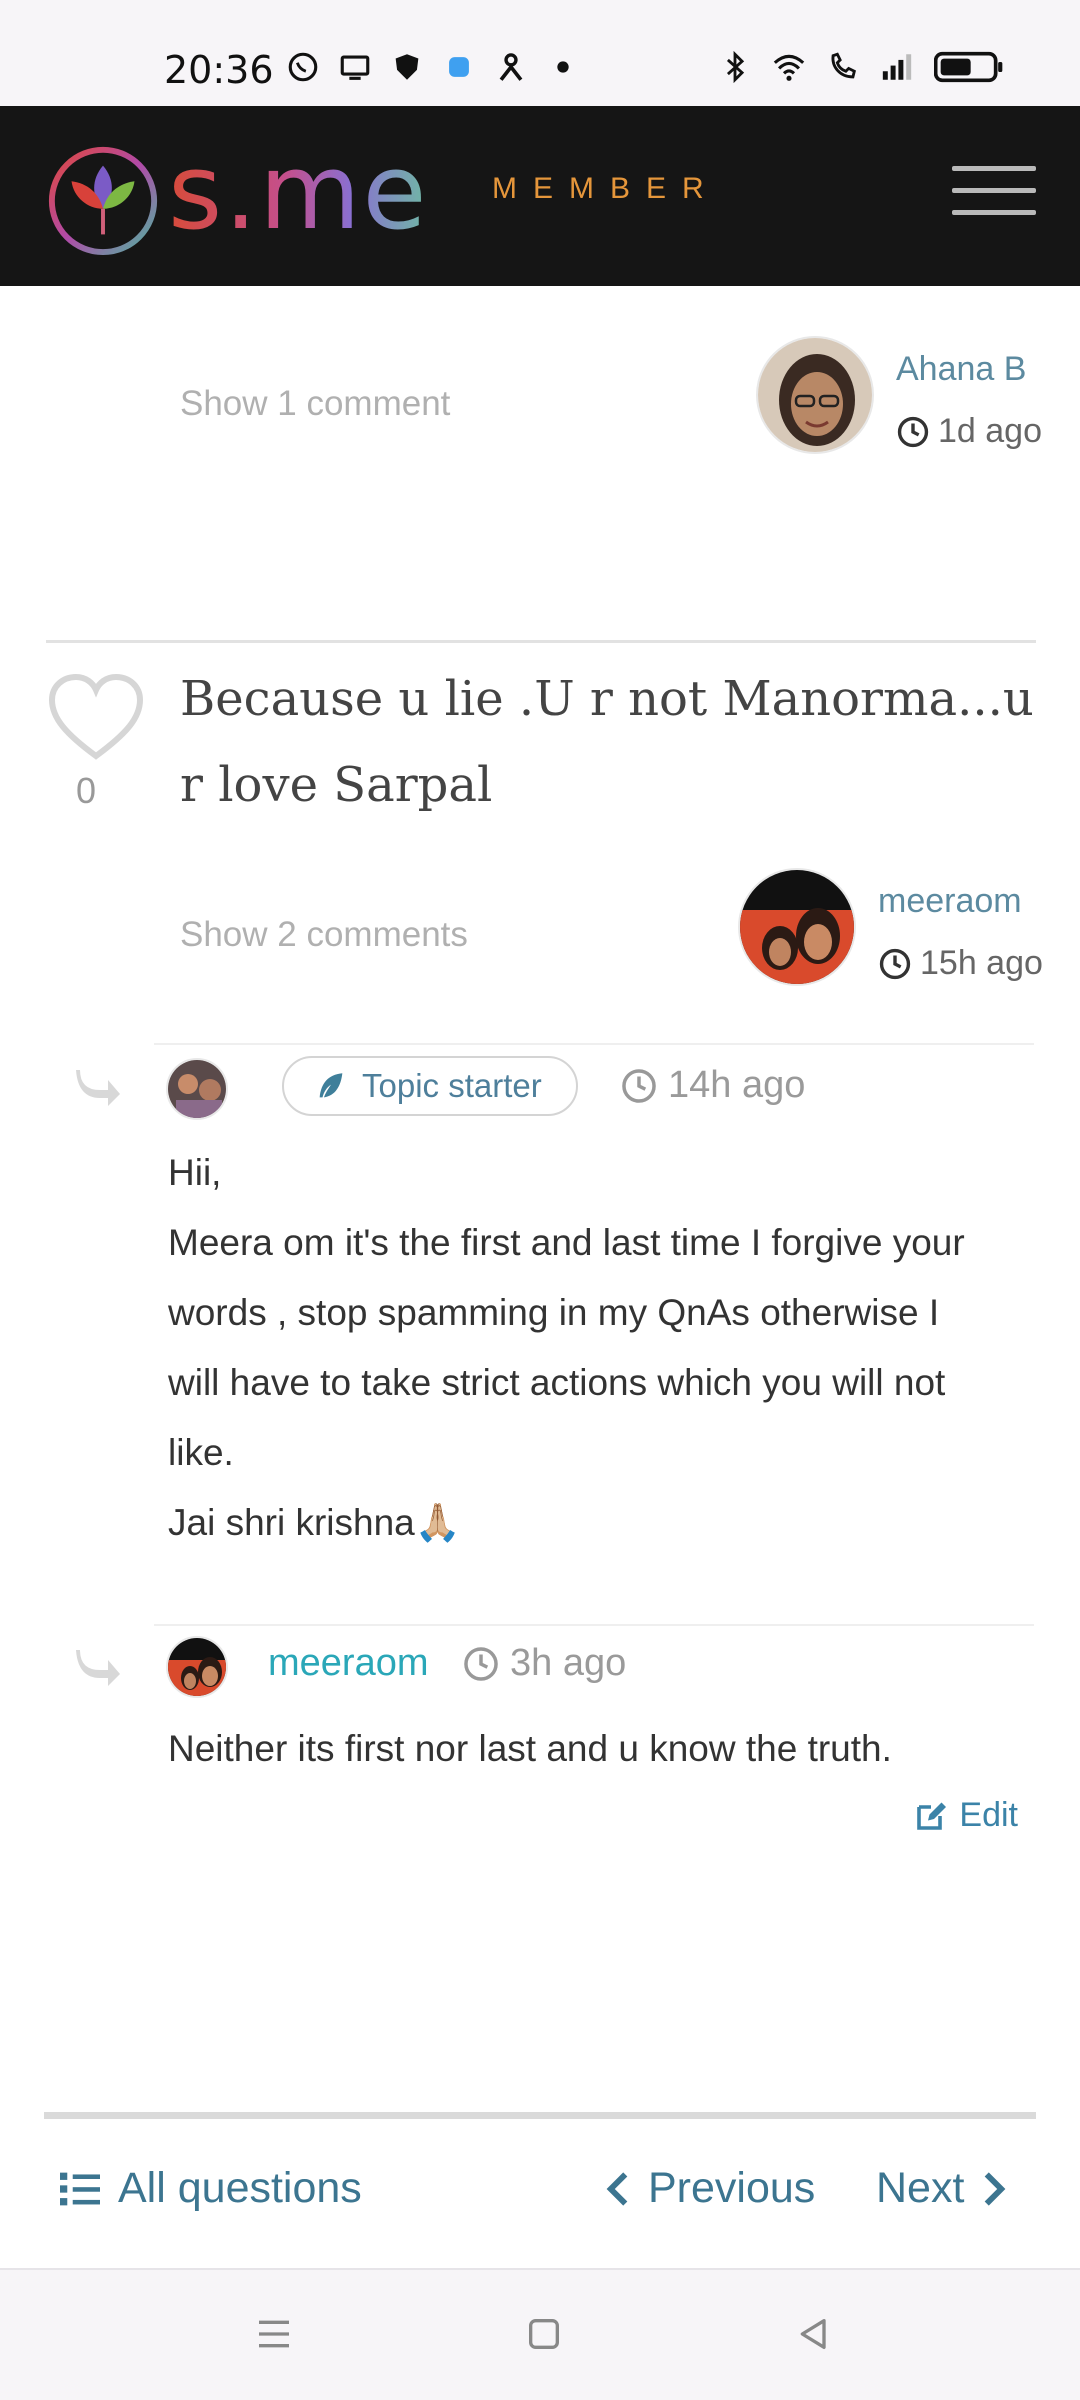  I want to click on notification-icons, so click(433, 67).